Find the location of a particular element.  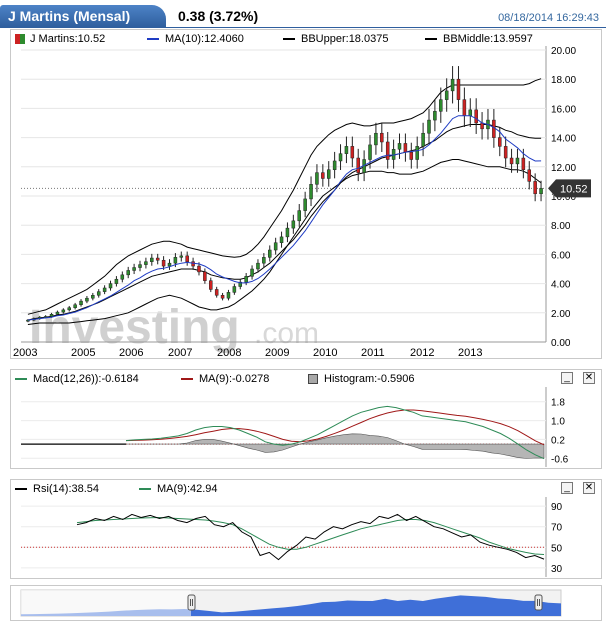

price-x-ticks: 2003 2005 2006 2007 2008 2009 2010 2011 2012 2013 is located at coordinates (247, 352).